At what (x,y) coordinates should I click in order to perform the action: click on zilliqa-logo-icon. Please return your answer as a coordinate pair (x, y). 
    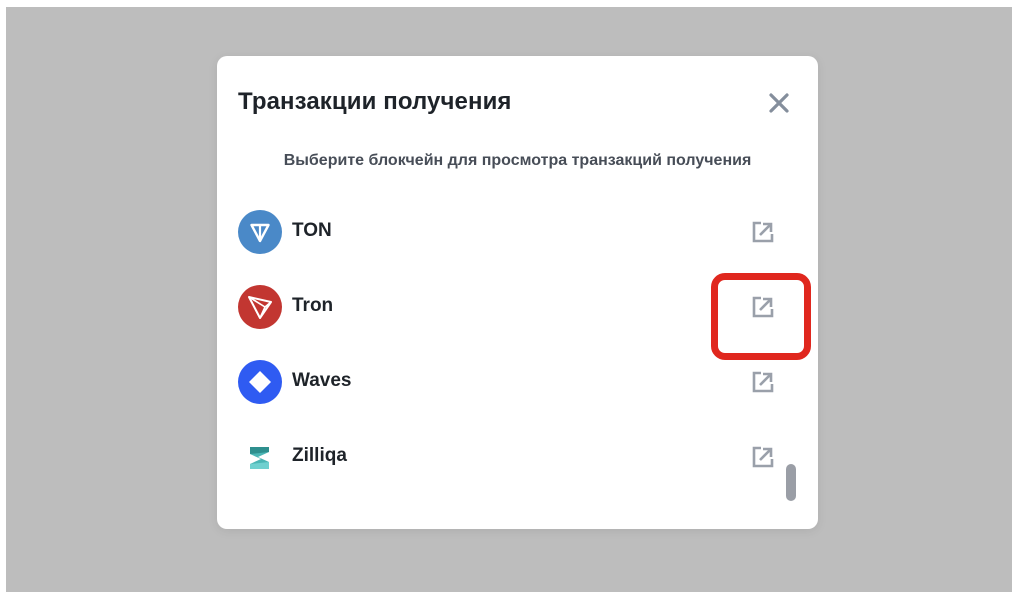
    Looking at the image, I should click on (259, 458).